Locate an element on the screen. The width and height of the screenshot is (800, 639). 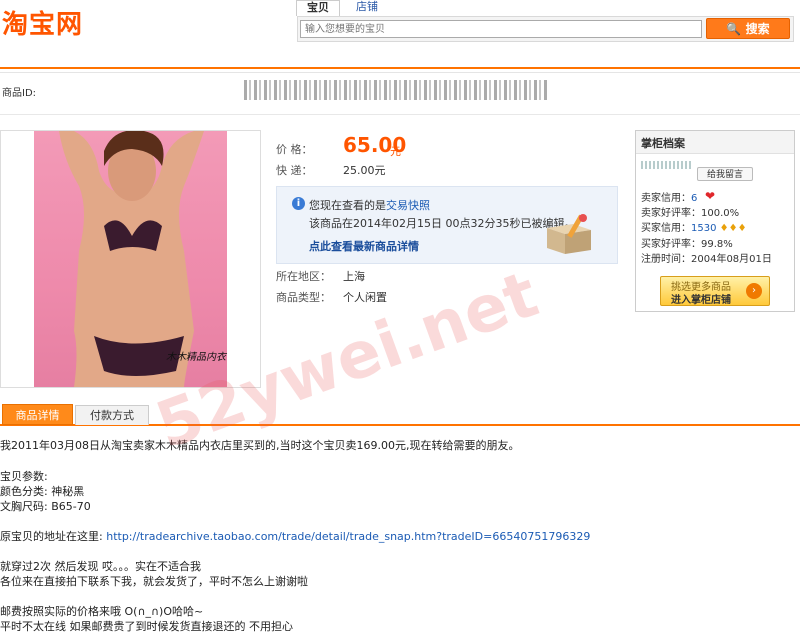
shipping-value: 25.00元 is located at coordinates (364, 170).